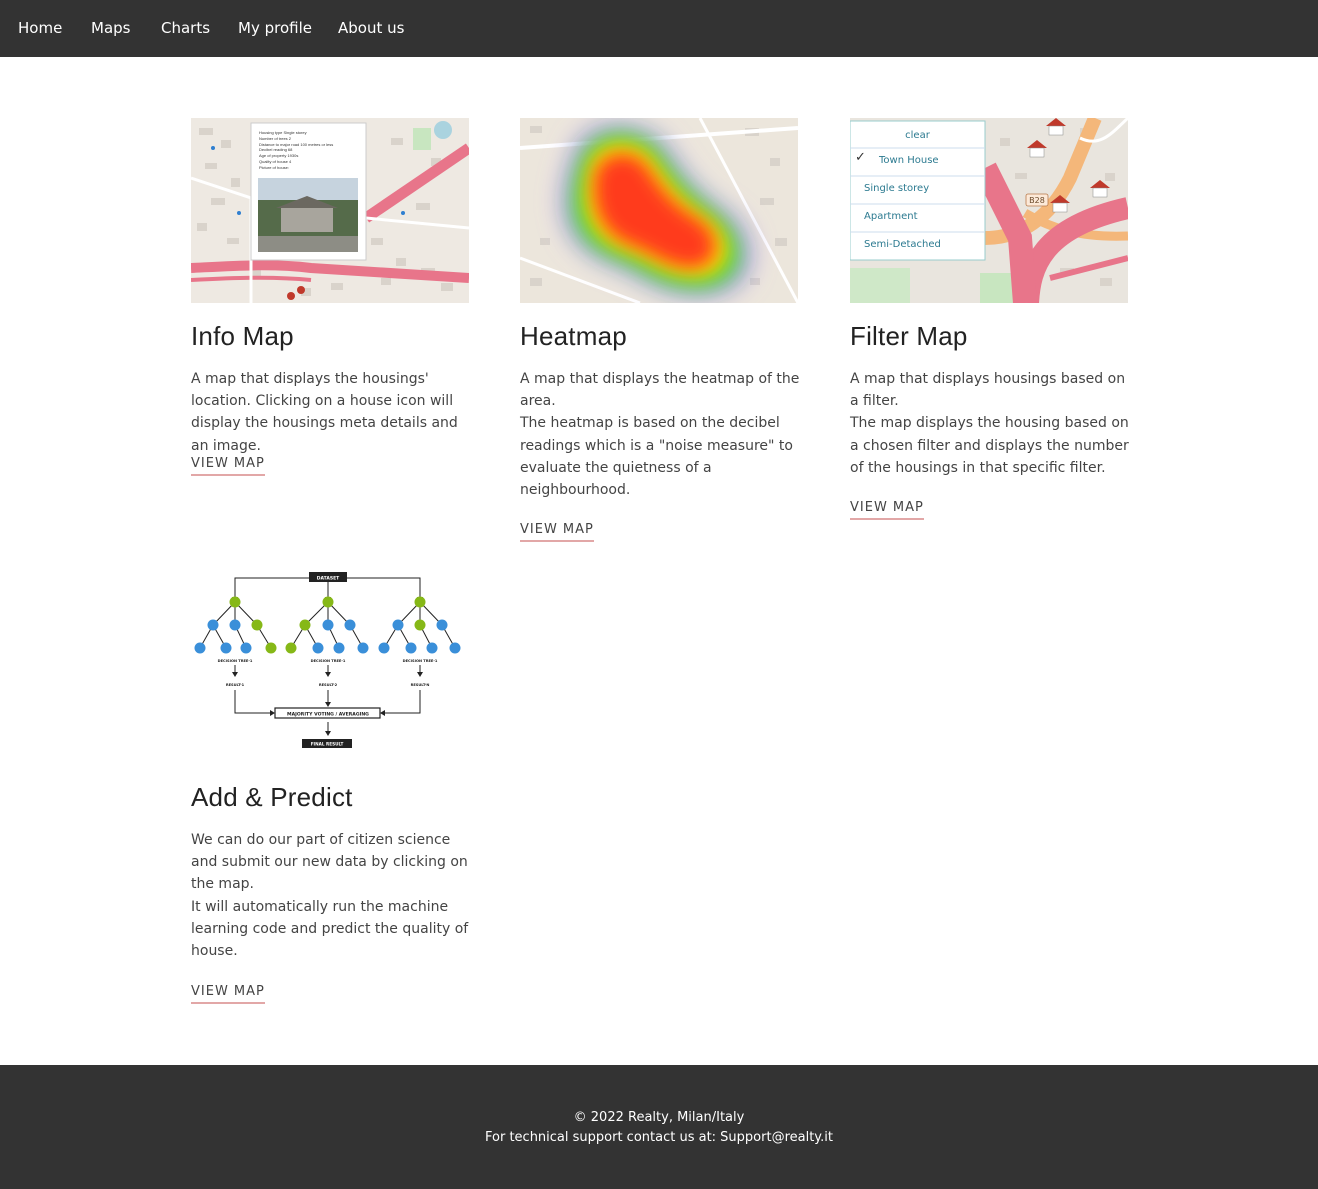 This screenshot has width=1318, height=1189. I want to click on checkmark-icon: ✓, so click(860, 157).